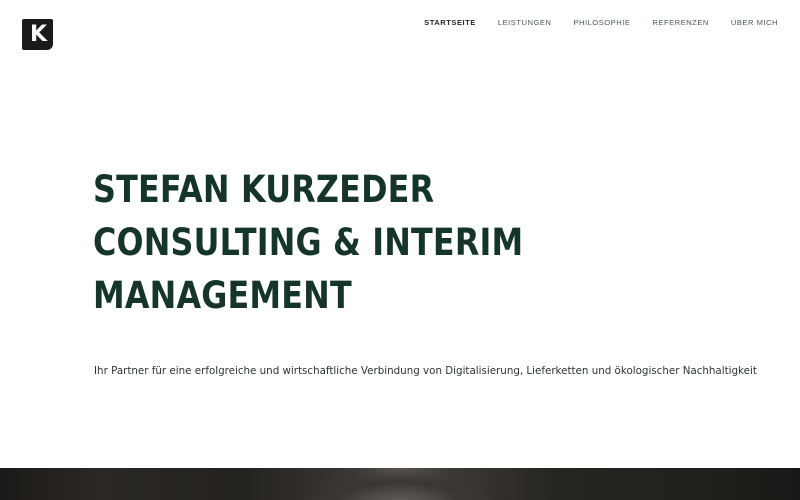 This screenshot has height=500, width=800. I want to click on logo-letter: K, so click(38, 34).